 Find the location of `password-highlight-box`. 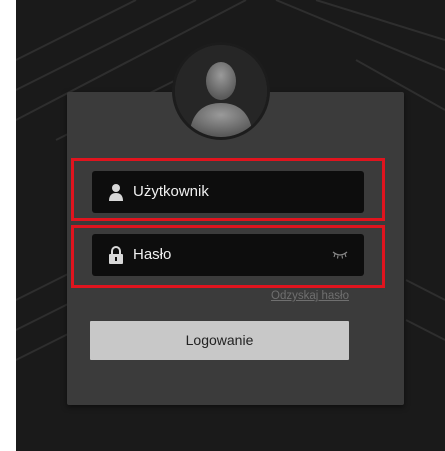

password-highlight-box is located at coordinates (228, 256).